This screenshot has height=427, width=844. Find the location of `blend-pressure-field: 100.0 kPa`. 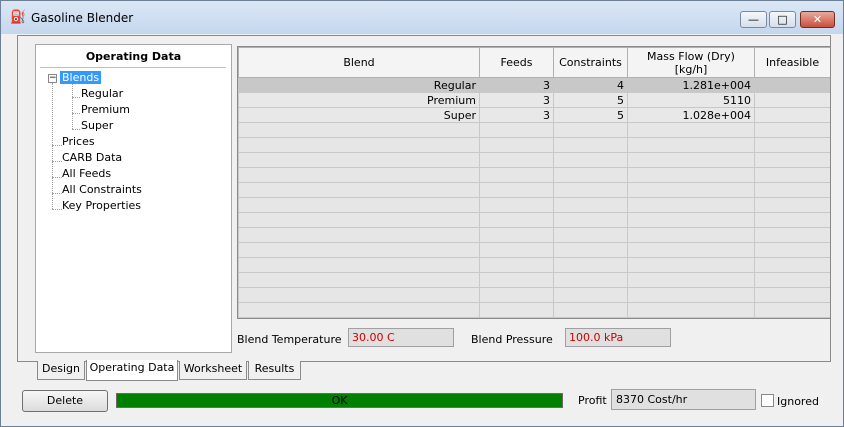

blend-pressure-field: 100.0 kPa is located at coordinates (618, 337).